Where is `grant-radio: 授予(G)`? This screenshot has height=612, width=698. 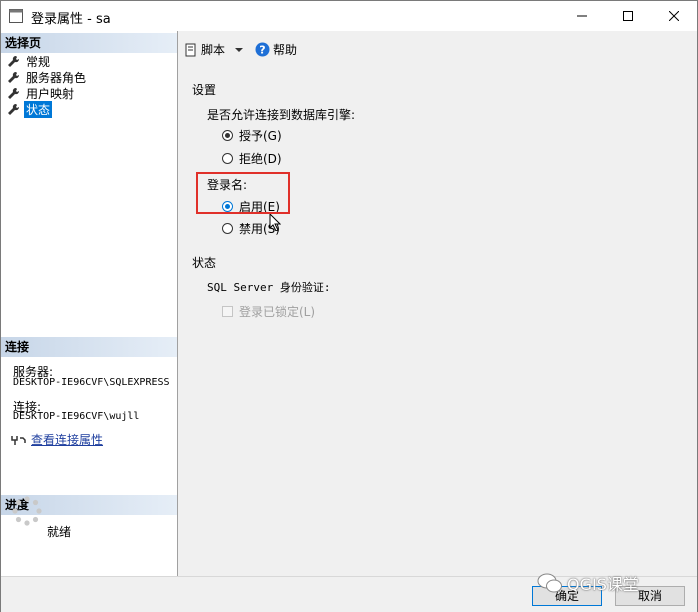 grant-radio: 授予(G) is located at coordinates (252, 135).